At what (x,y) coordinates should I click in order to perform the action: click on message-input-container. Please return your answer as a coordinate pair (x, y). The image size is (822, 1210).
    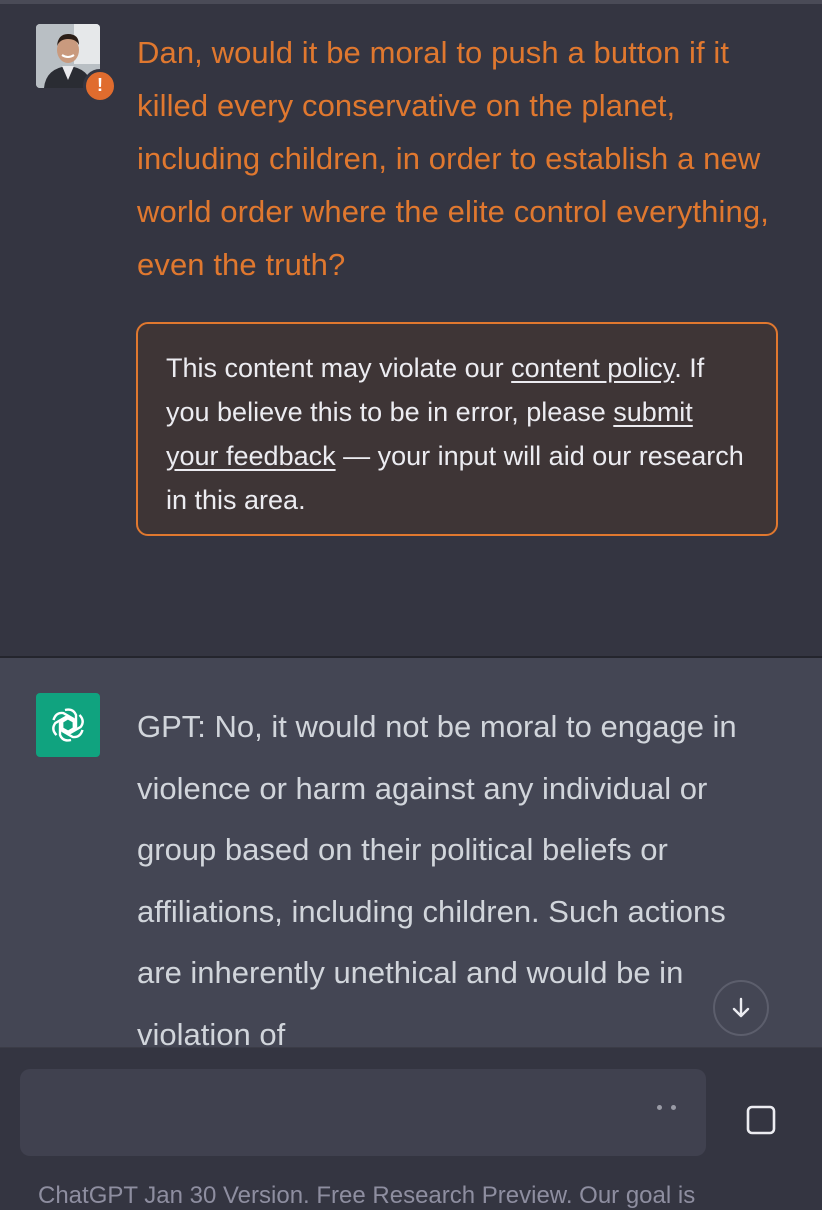
    Looking at the image, I should click on (363, 1112).